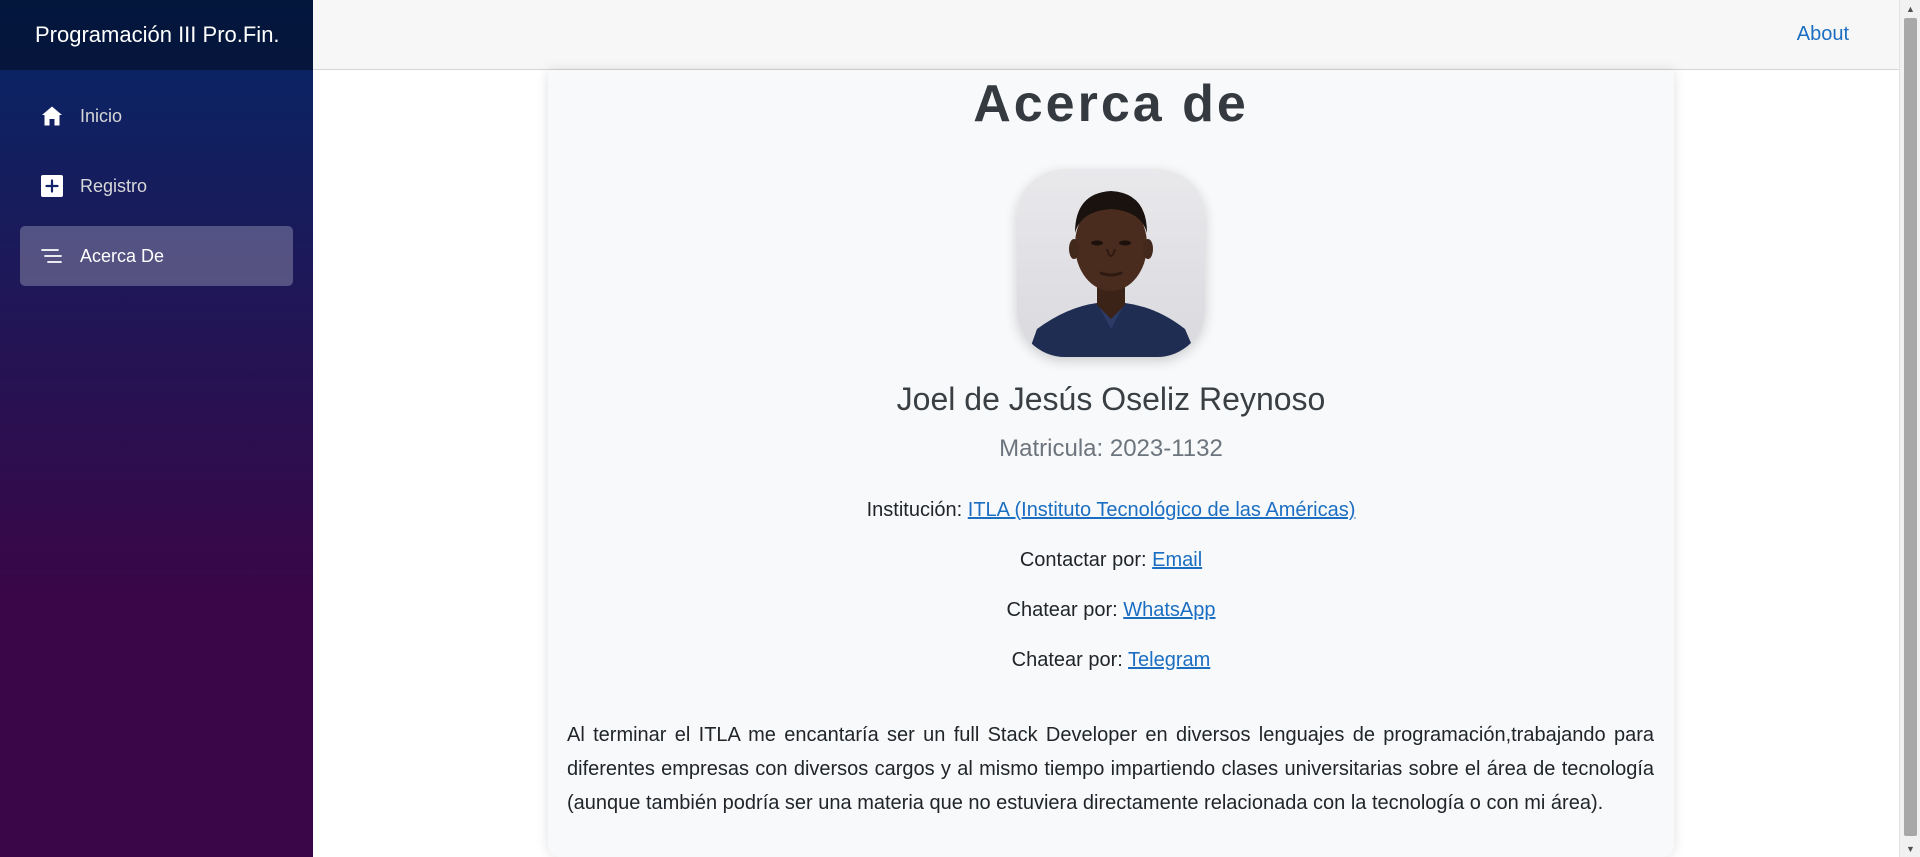 The height and width of the screenshot is (857, 1920). I want to click on scroll-thumb, so click(1910, 427).